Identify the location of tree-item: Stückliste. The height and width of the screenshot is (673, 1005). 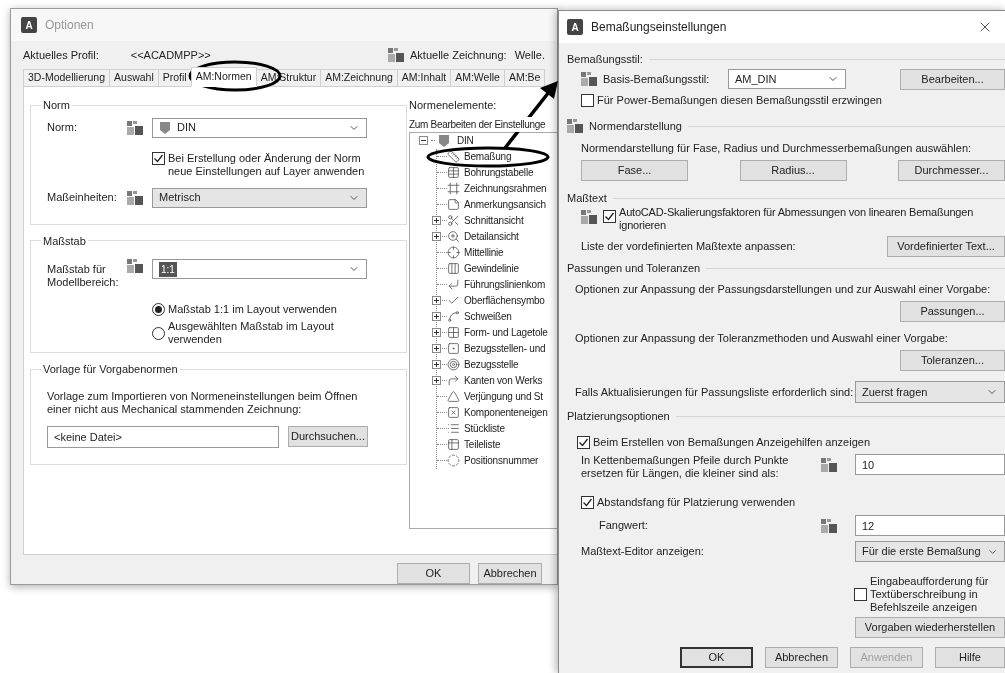
(484, 428).